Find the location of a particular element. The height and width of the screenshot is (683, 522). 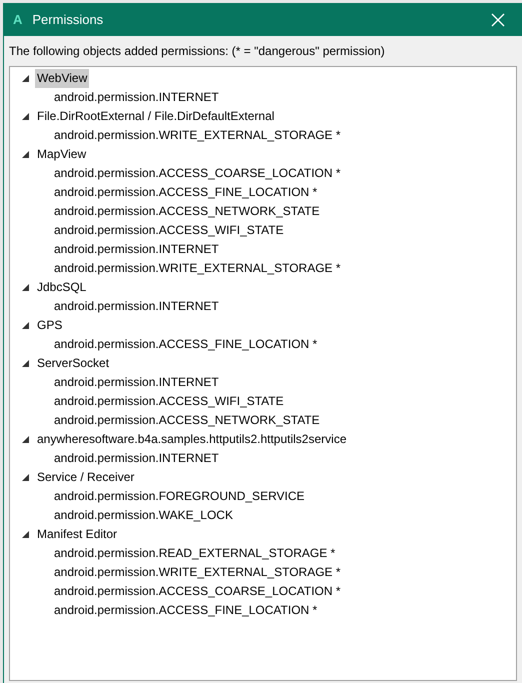

app-logo-icon: A is located at coordinates (17, 20).